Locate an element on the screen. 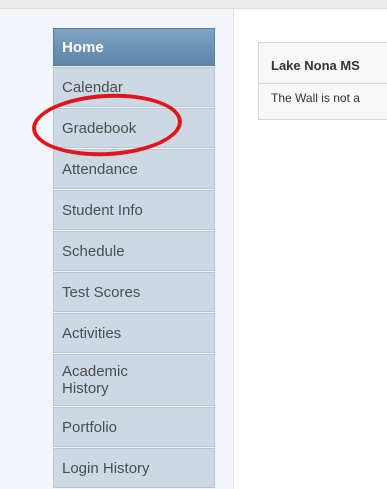  sidebar-item-academic-history: Academic History is located at coordinates (134, 380).